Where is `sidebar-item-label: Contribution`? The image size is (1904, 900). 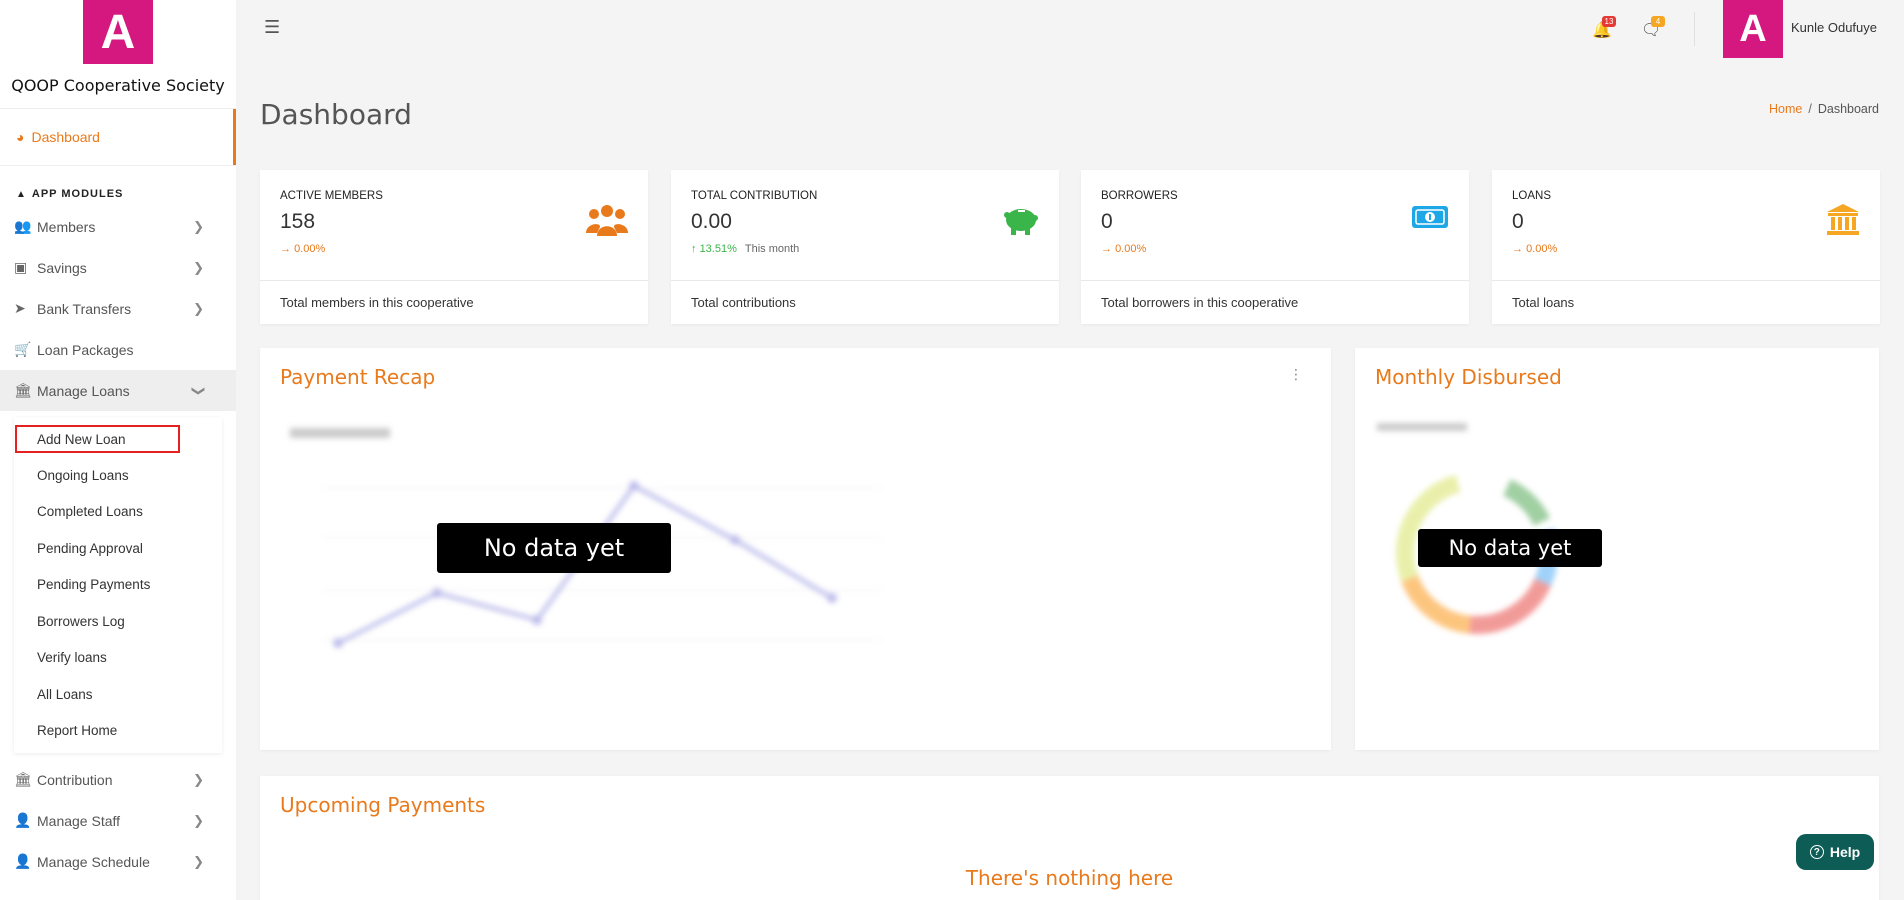
sidebar-item-label: Contribution is located at coordinates (75, 779).